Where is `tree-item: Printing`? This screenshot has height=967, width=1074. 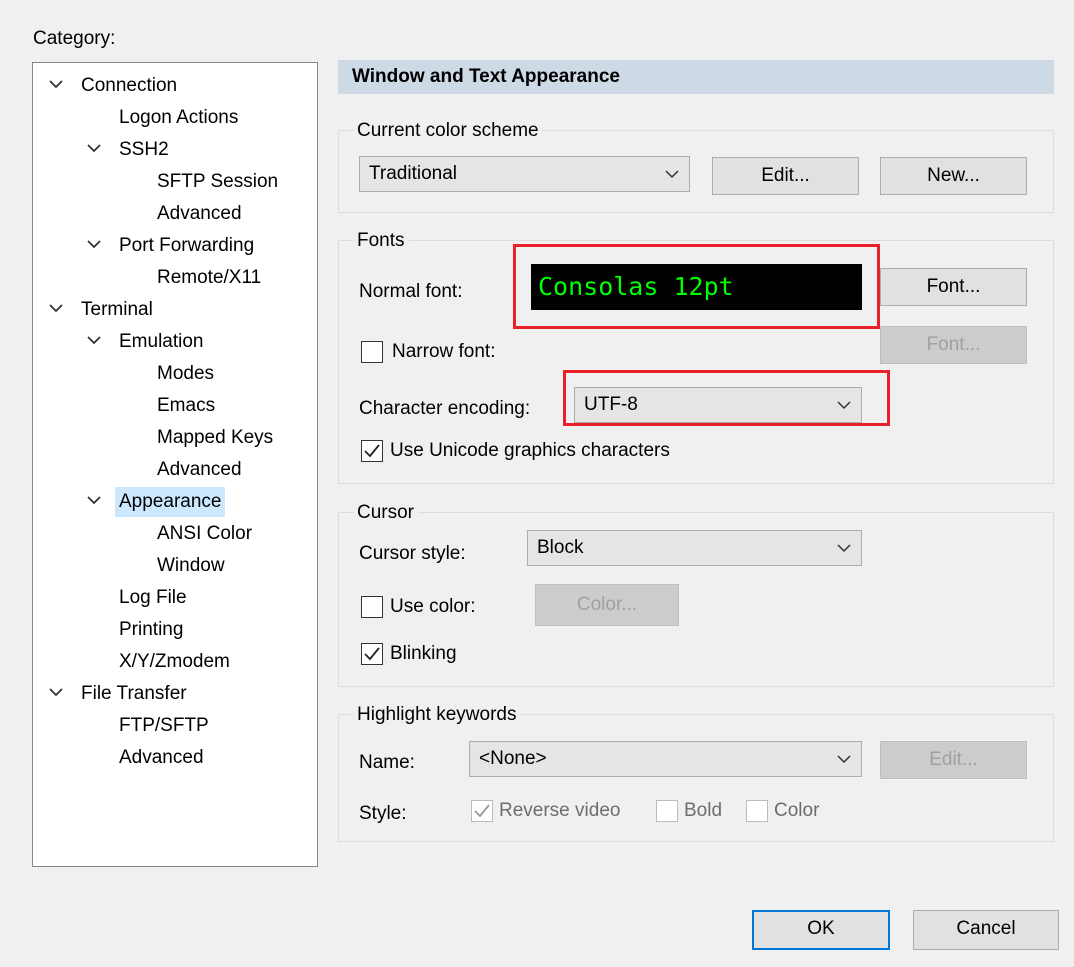 tree-item: Printing is located at coordinates (175, 630).